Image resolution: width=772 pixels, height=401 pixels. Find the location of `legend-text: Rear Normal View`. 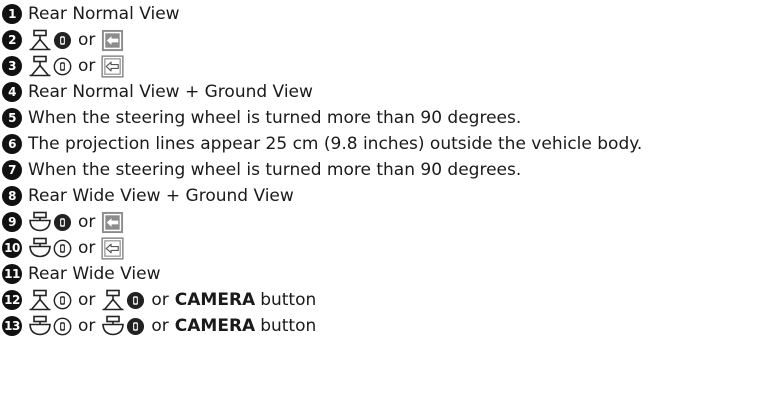

legend-text: Rear Normal View is located at coordinates (104, 14).